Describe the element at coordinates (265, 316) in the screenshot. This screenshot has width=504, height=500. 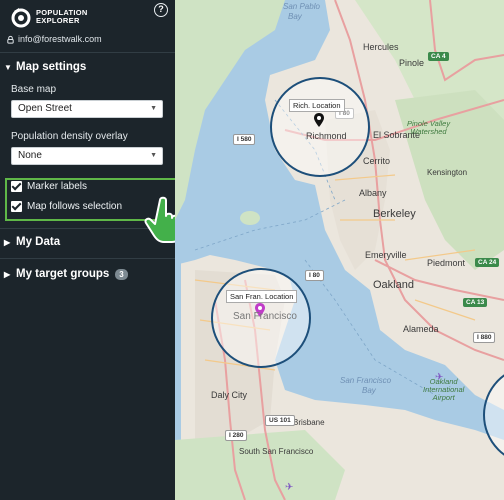
I see `city-label: San Francisco` at that location.